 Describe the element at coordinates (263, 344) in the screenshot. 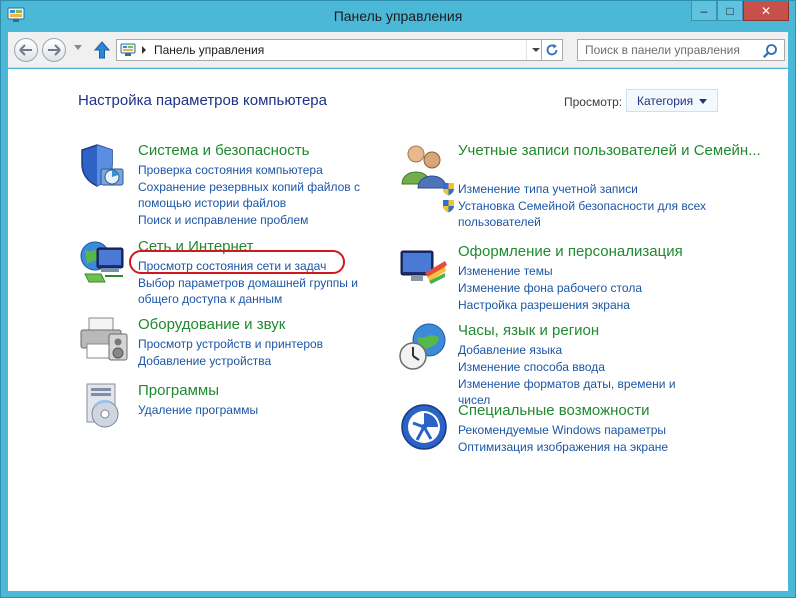

I see `link-devices-printers: Просмотр устройств и принтеров` at that location.